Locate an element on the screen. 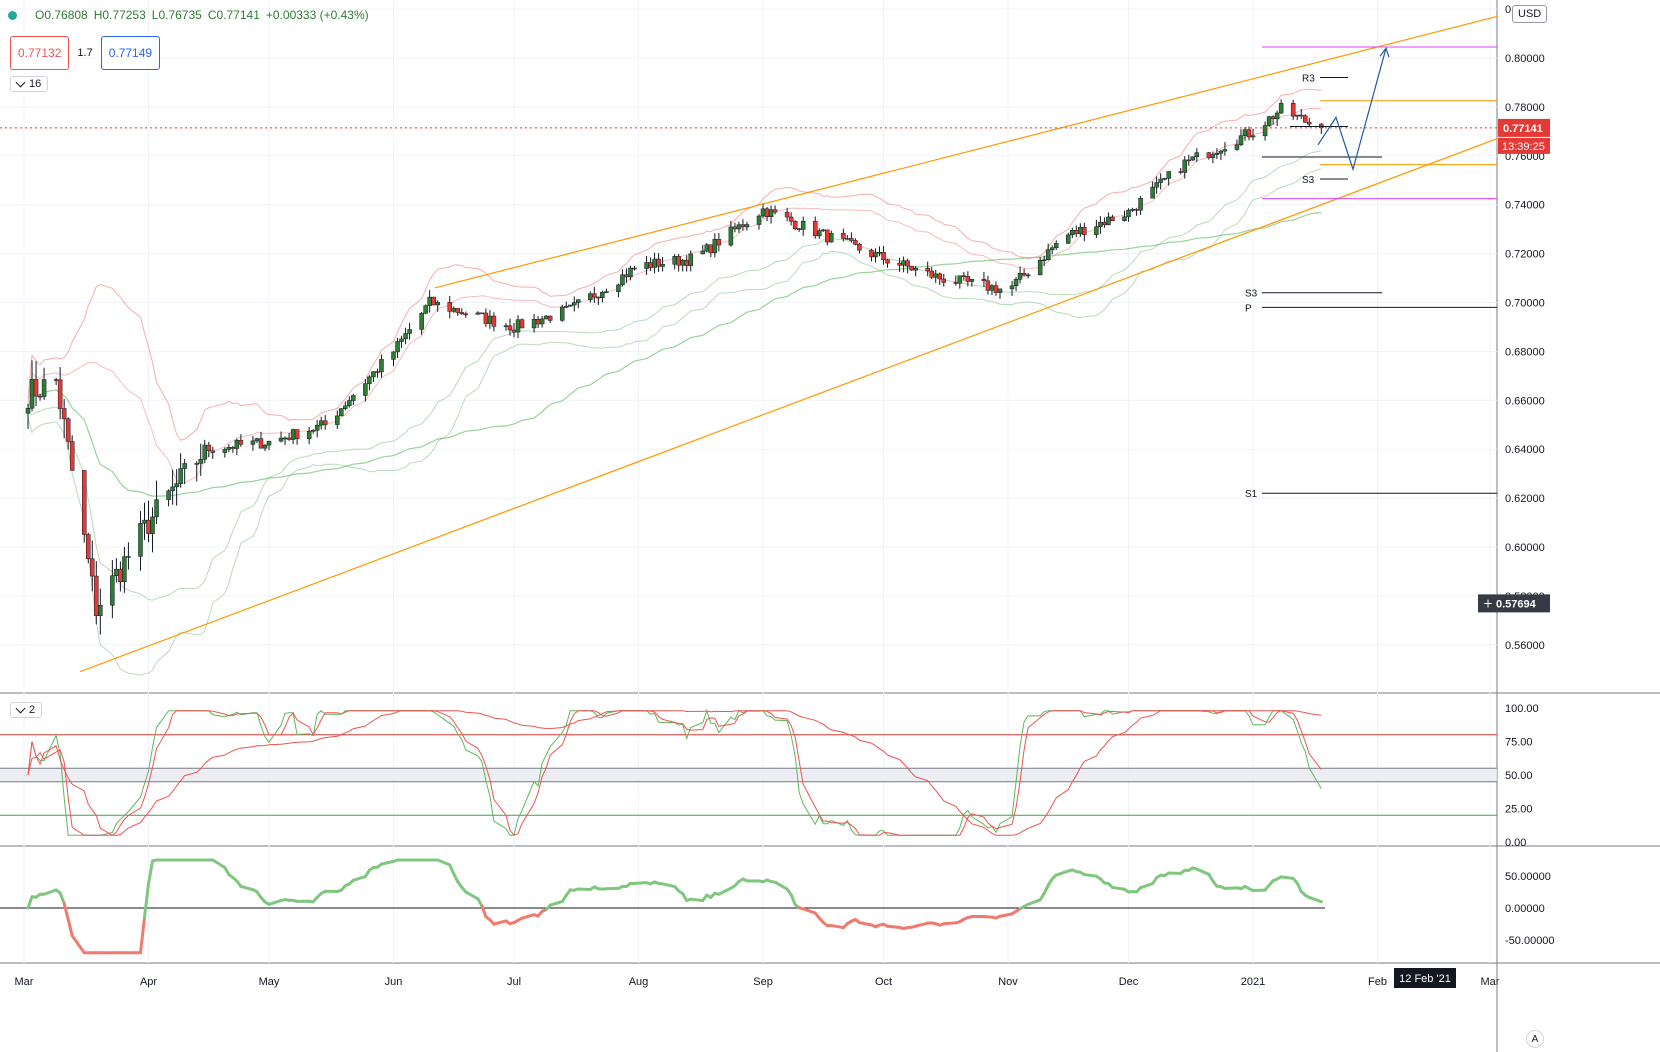  momentum-tick-label: 0.00000 is located at coordinates (1525, 909).